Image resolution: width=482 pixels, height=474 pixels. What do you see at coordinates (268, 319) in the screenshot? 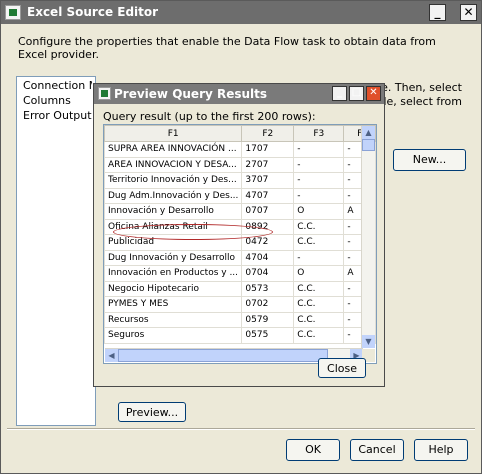
I see `table-cell: 0579` at bounding box center [268, 319].